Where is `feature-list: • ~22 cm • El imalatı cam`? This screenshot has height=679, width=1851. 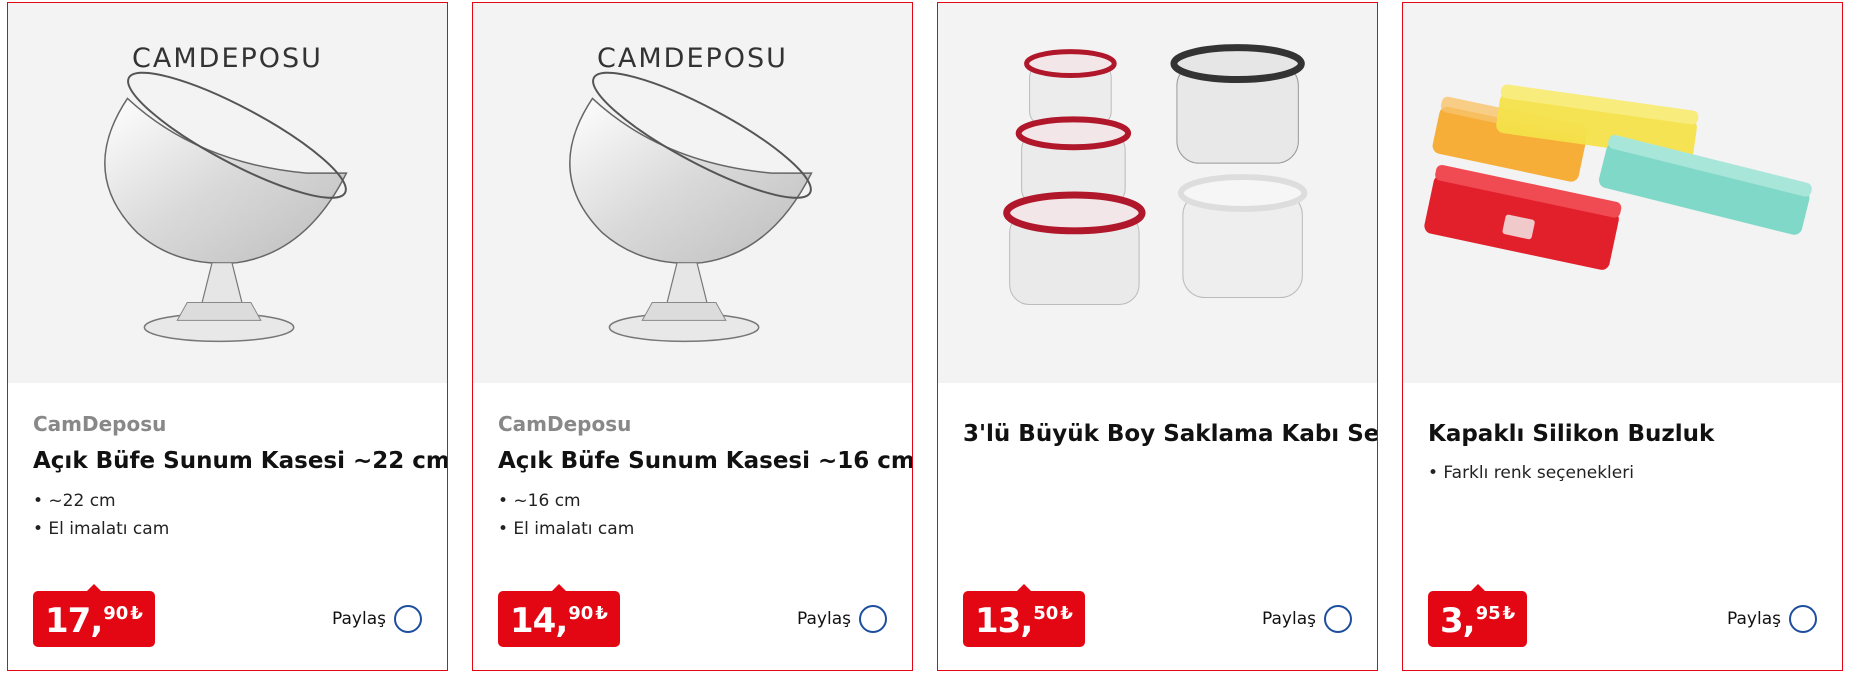
feature-list: • ~22 cm • El imalatı cam is located at coordinates (101, 515).